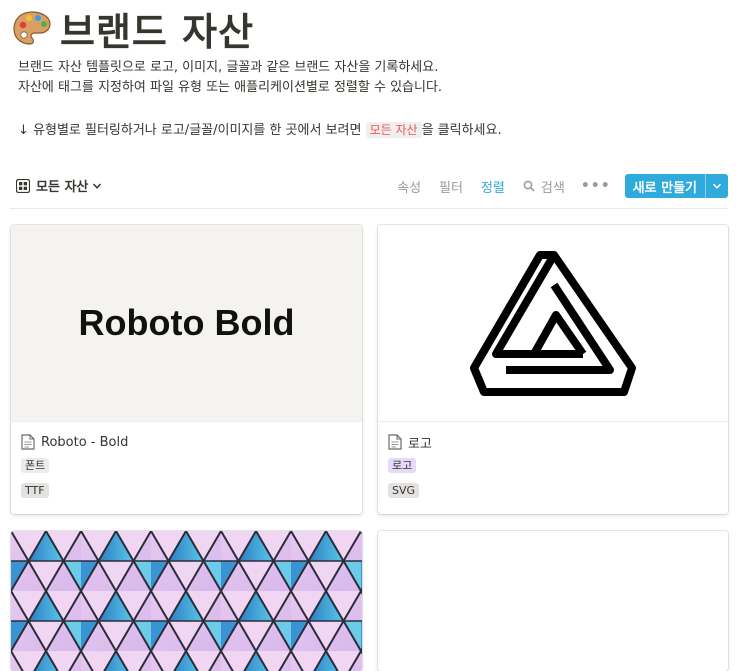 The height and width of the screenshot is (671, 754). What do you see at coordinates (664, 188) in the screenshot?
I see `new-button-label: 새로 만들기` at bounding box center [664, 188].